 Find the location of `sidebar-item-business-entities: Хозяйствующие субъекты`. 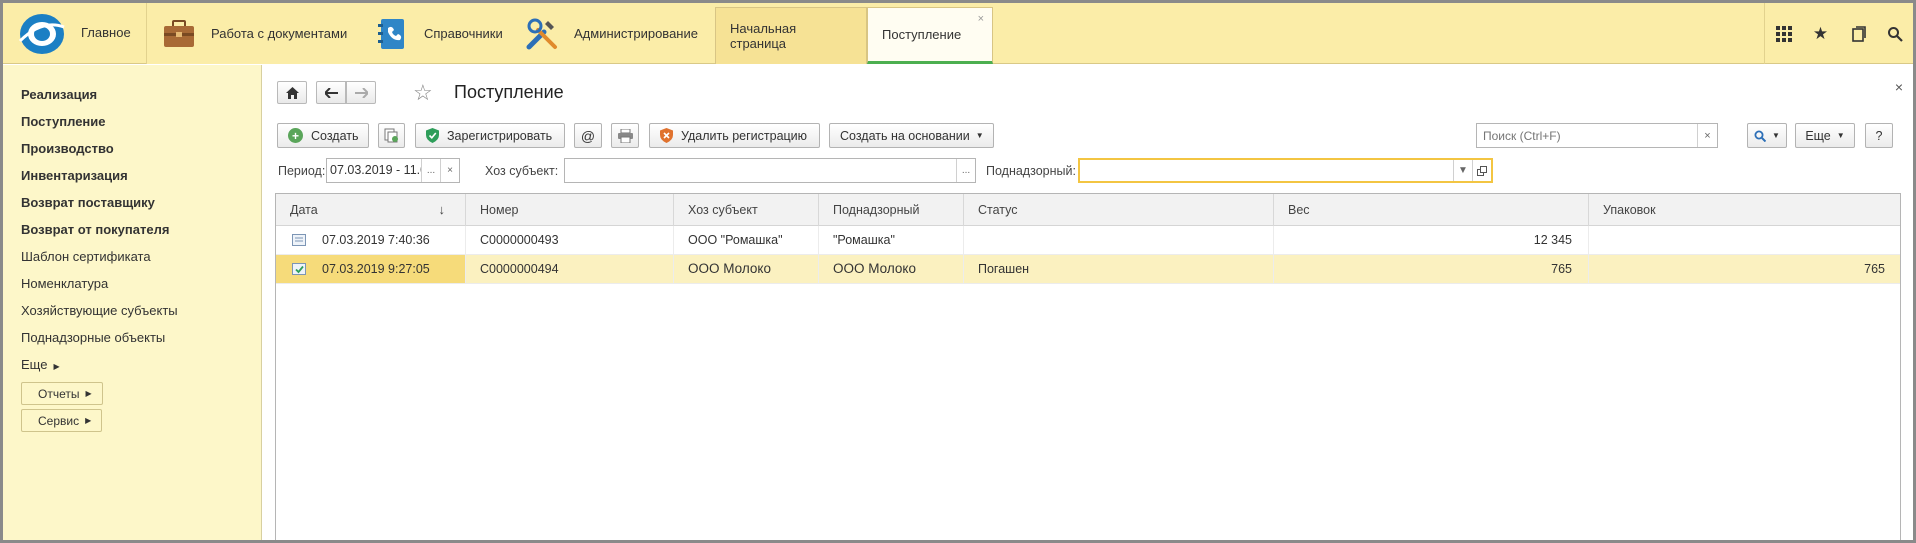

sidebar-item-business-entities: Хозяйствующие субъекты is located at coordinates (99, 310).